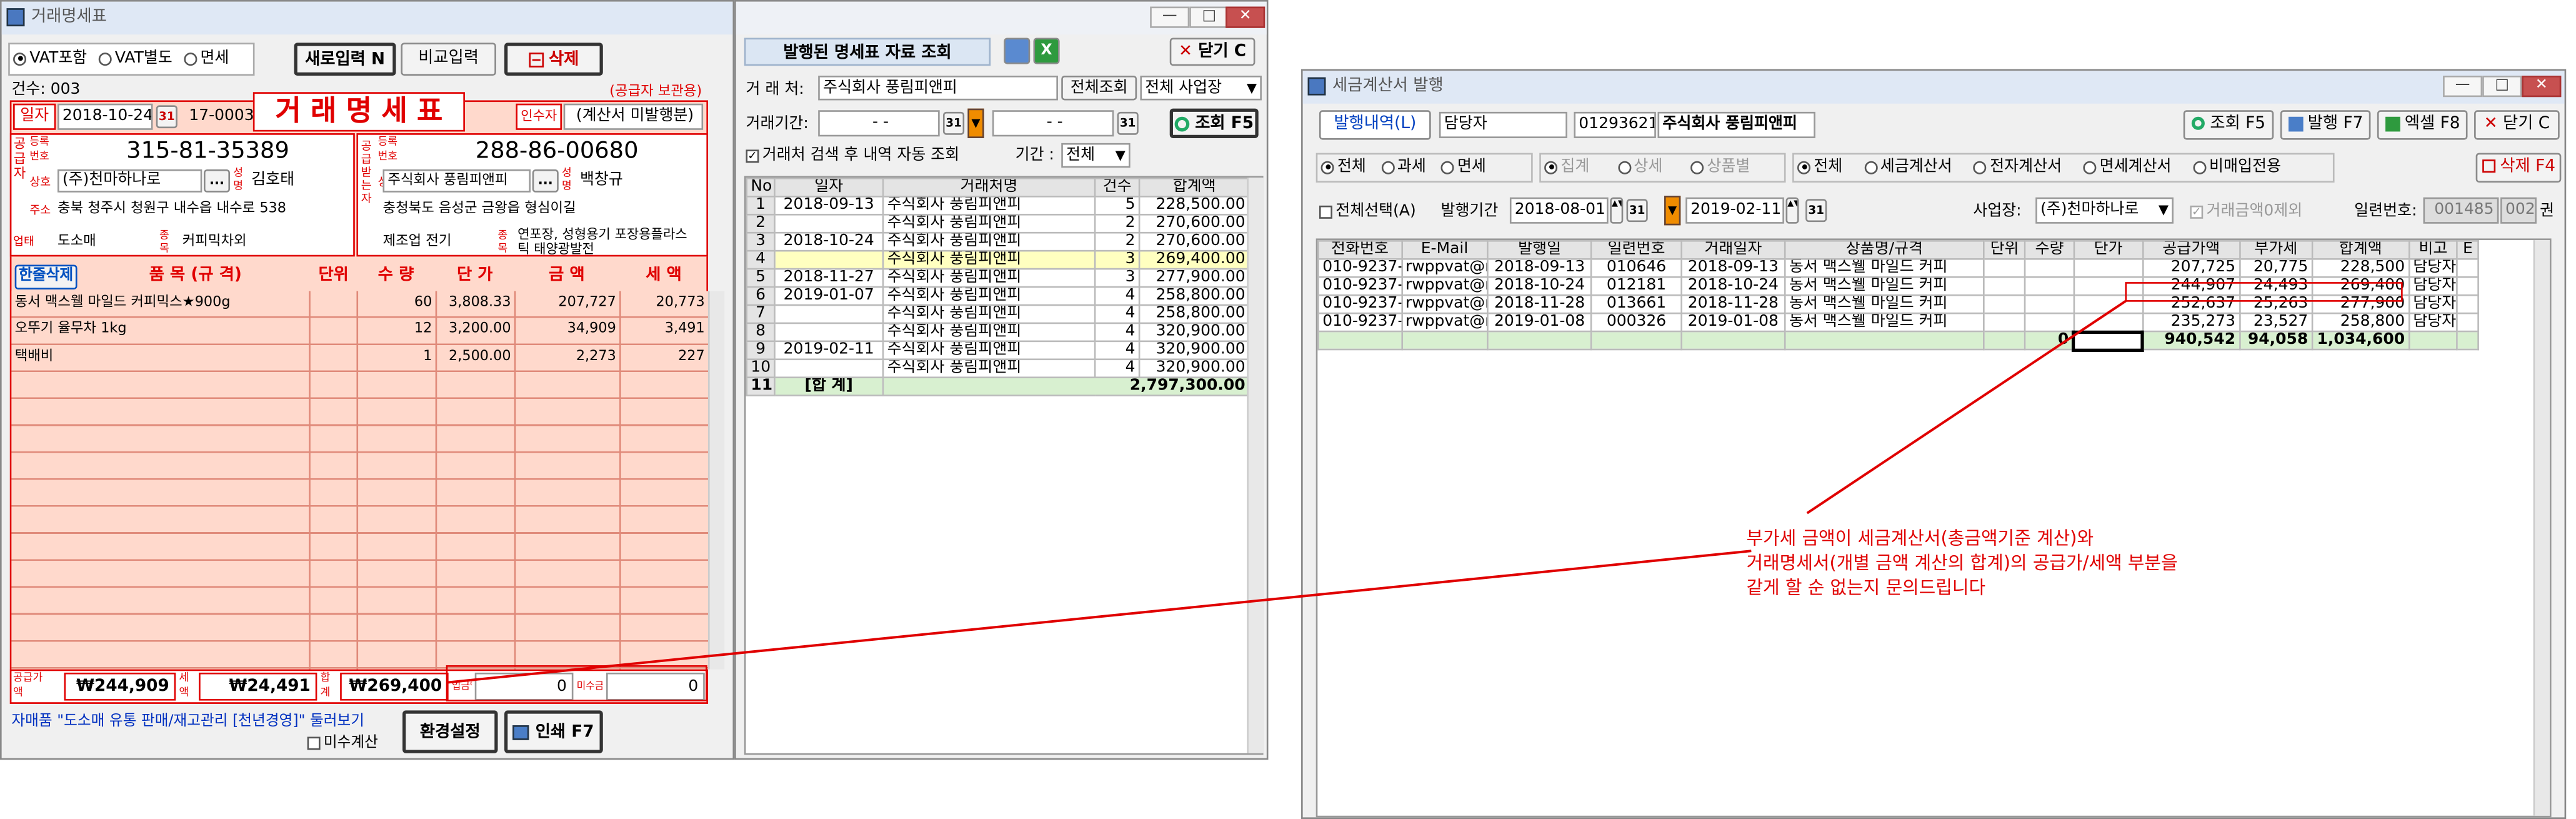 This screenshot has height=819, width=2576. Describe the element at coordinates (2264, 292) in the screenshot. I see `highlight-box-right` at that location.